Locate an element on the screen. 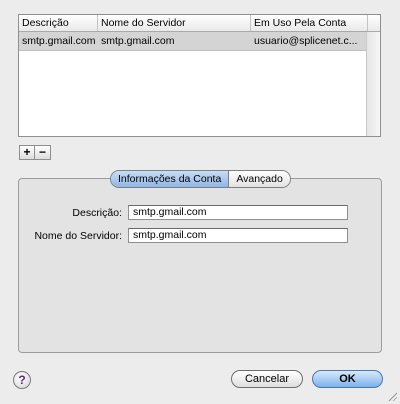 The image size is (400, 404). resize-grip-icon is located at coordinates (392, 396).